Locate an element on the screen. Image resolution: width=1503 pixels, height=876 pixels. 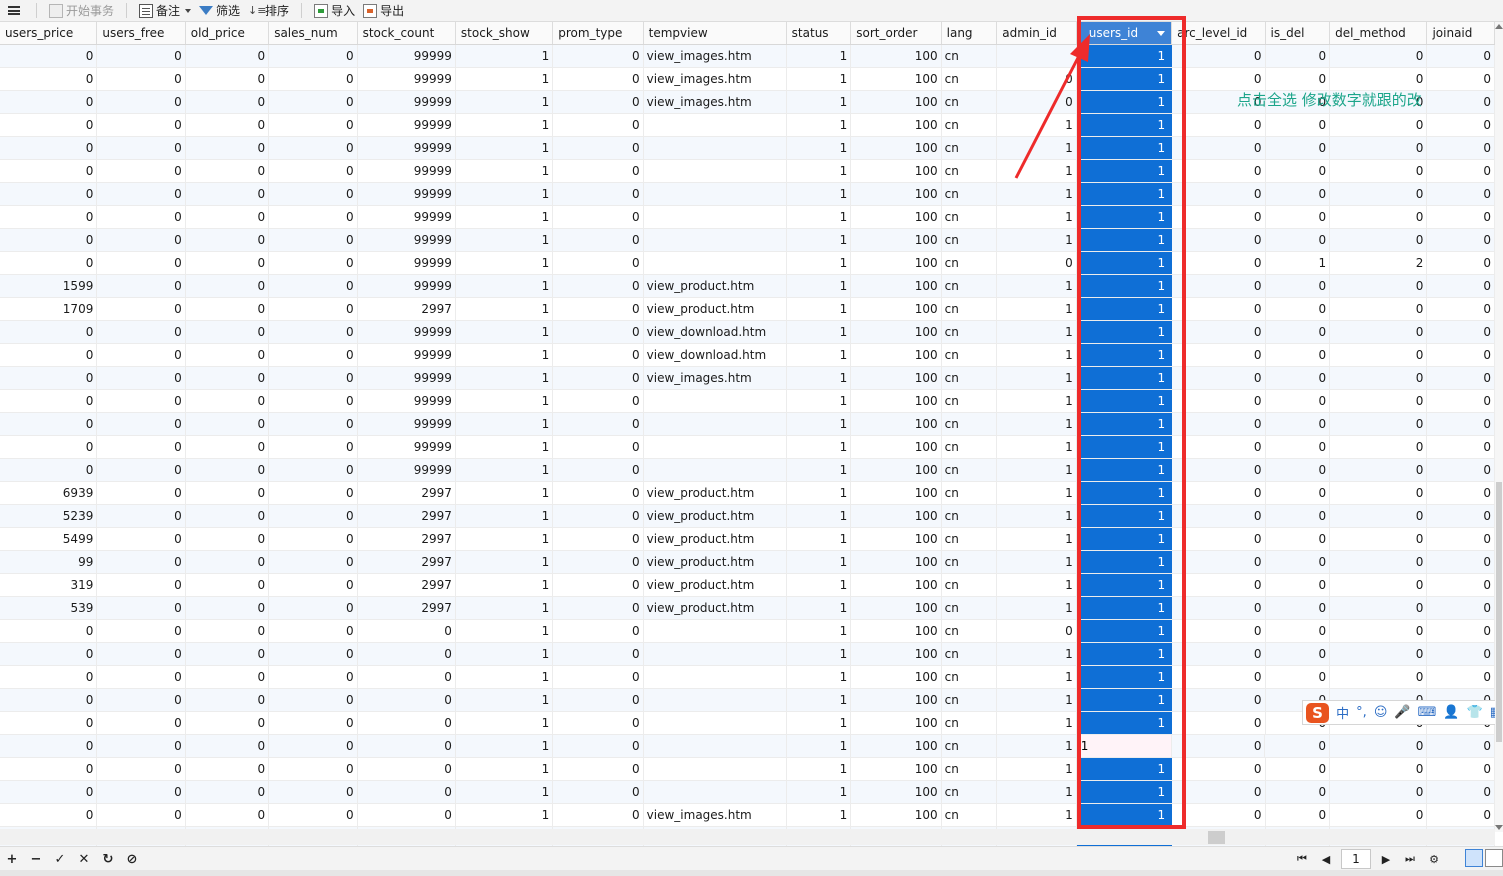
table-row: 0 0 0 0 0 1 0 1 100 cn 0 1 0 0 0 0 is located at coordinates (747, 631).